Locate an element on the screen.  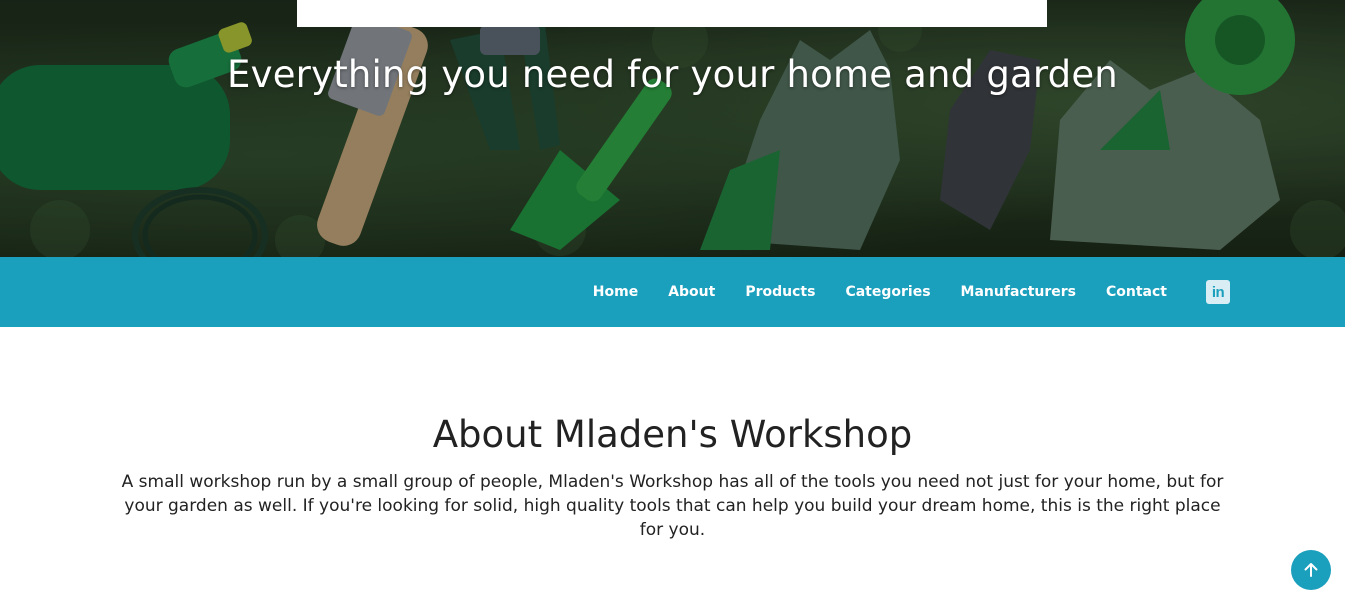
arrow-up-icon is located at coordinates (1311, 570).